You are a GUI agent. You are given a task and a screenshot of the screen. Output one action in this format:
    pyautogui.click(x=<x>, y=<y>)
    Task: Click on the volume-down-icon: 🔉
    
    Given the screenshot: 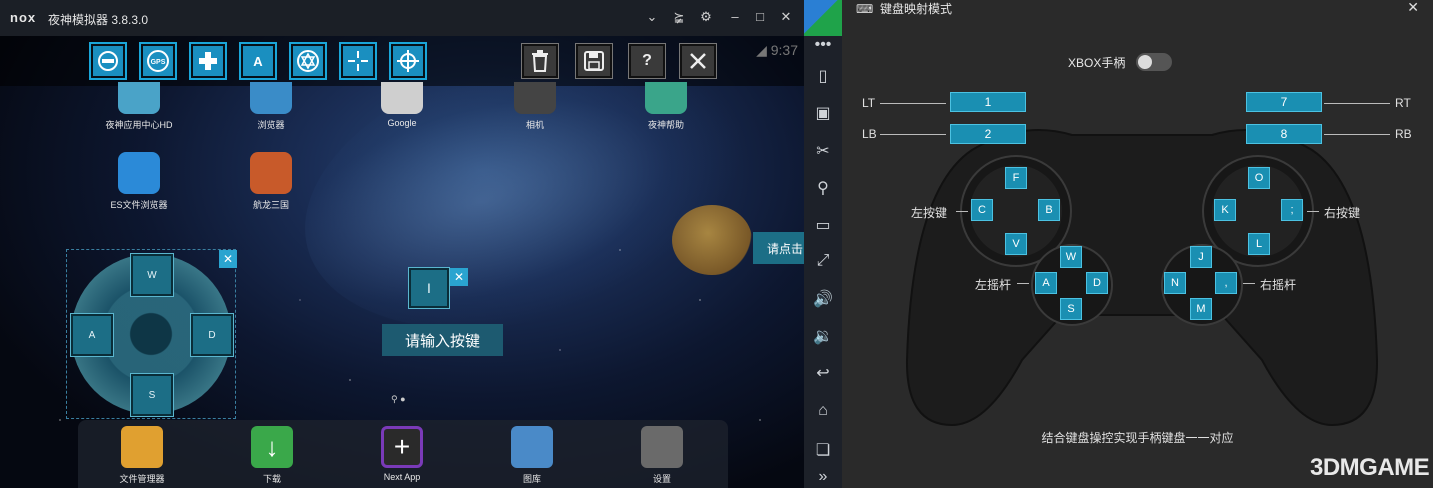 What is the action you would take?
    pyautogui.click(x=823, y=336)
    